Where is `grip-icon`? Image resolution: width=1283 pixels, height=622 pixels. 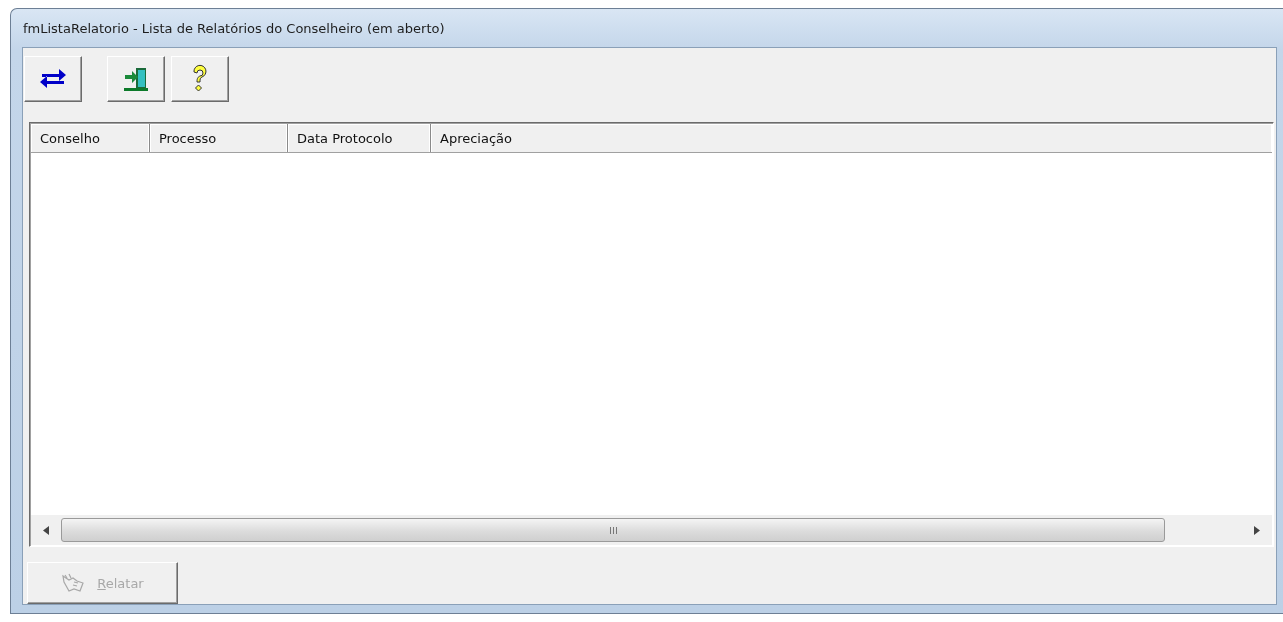
grip-icon is located at coordinates (613, 530).